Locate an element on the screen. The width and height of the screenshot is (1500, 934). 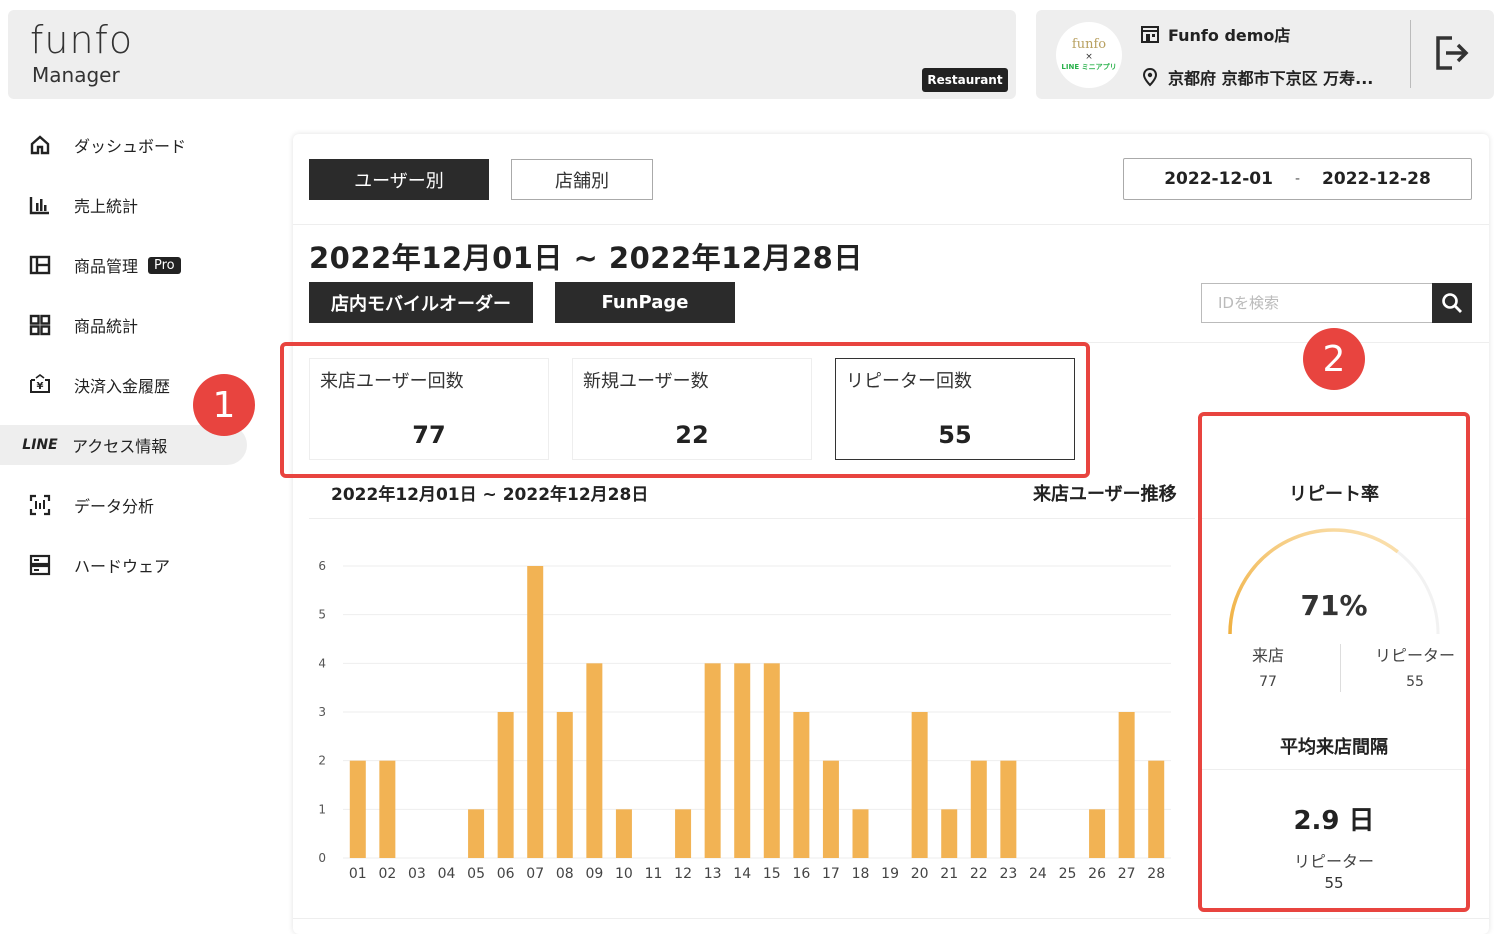
sidebar-item-label: ダッシュボード is located at coordinates (130, 146).